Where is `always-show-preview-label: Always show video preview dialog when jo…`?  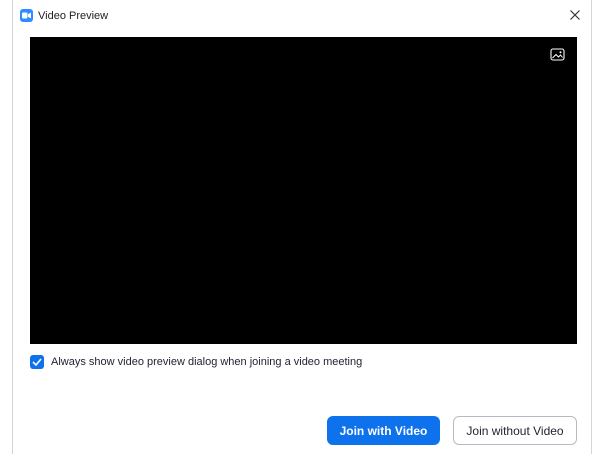
always-show-preview-label: Always show video preview dialog when jo… is located at coordinates (206, 362).